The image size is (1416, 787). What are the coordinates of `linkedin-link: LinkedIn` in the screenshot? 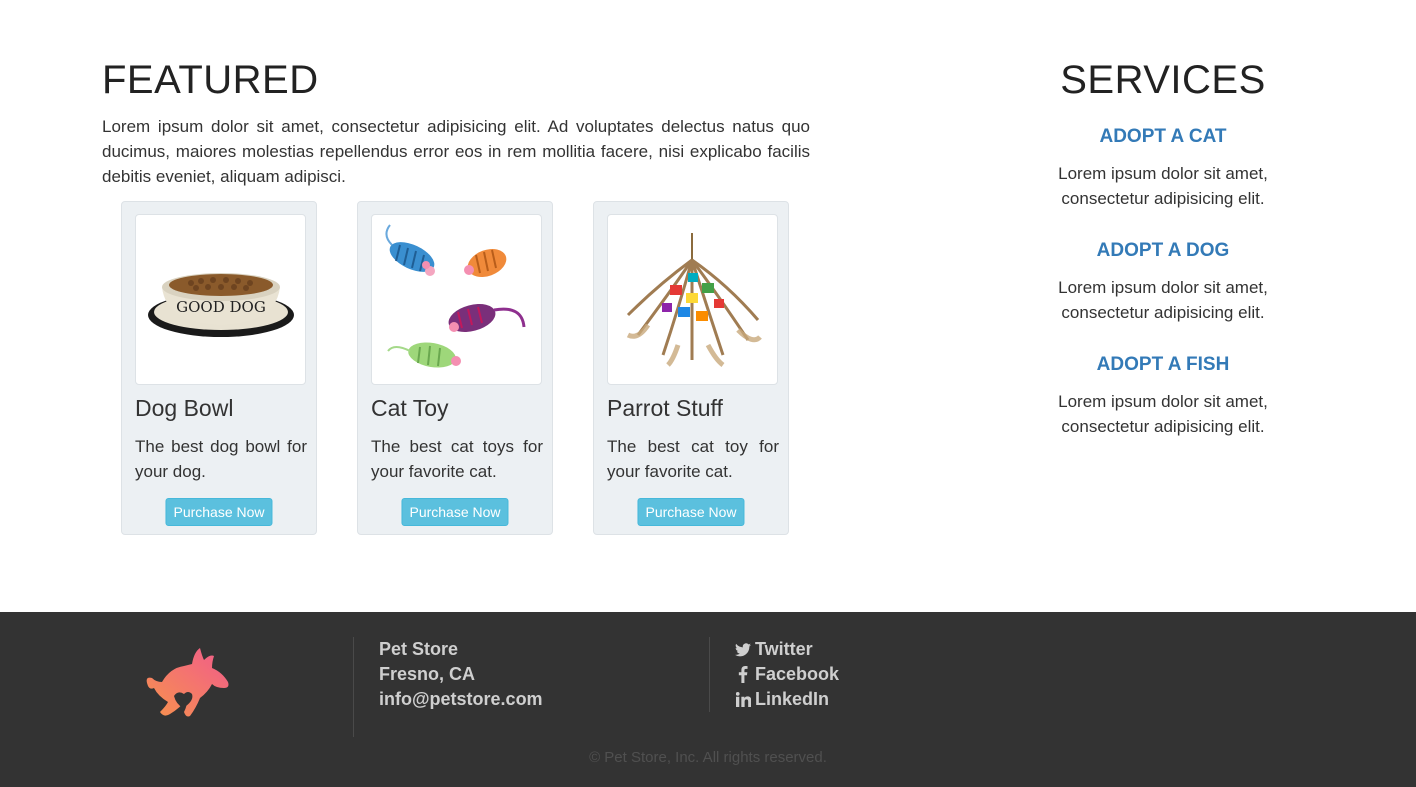 It's located at (787, 699).